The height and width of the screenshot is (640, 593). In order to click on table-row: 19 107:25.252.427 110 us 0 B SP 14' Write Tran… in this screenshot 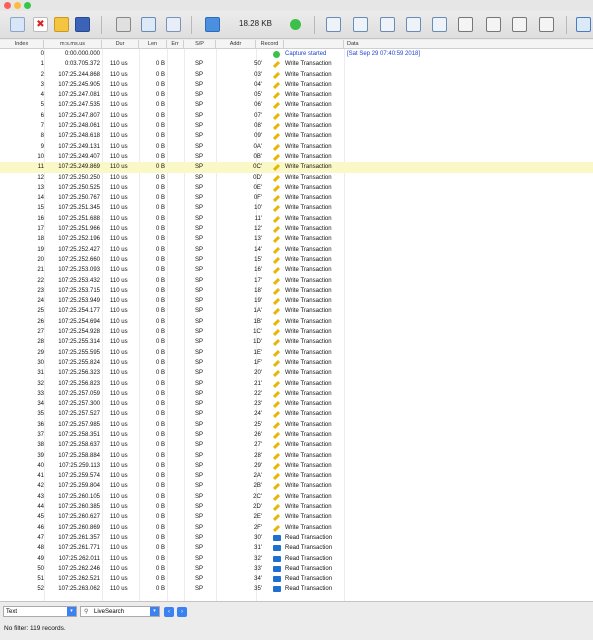, I will do `click(296, 250)`.